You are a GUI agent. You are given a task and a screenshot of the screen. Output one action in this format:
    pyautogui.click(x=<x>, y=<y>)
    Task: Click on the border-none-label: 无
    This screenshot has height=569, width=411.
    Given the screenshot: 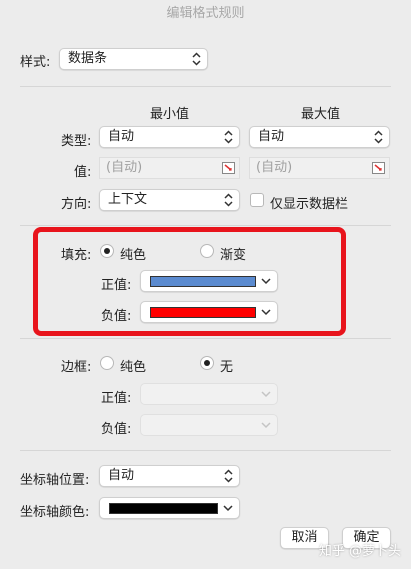 What is the action you would take?
    pyautogui.click(x=227, y=367)
    